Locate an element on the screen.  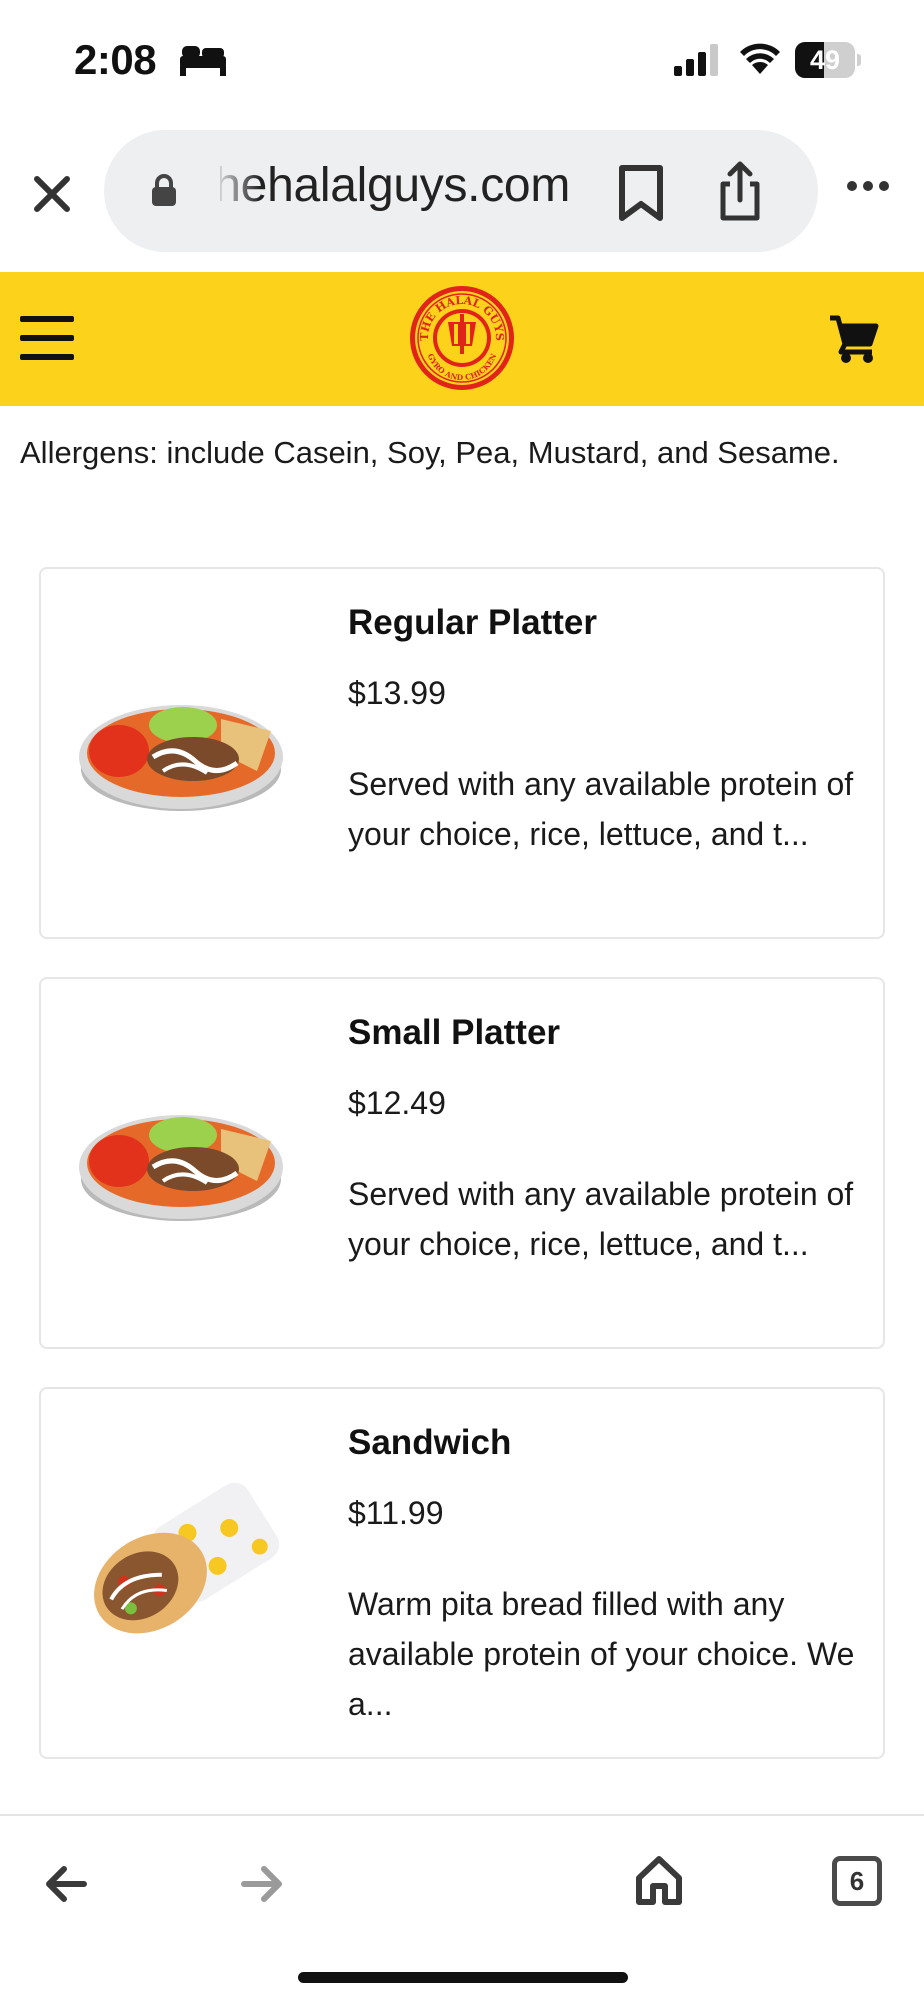
battery-indicator: 49 is located at coordinates (828, 60).